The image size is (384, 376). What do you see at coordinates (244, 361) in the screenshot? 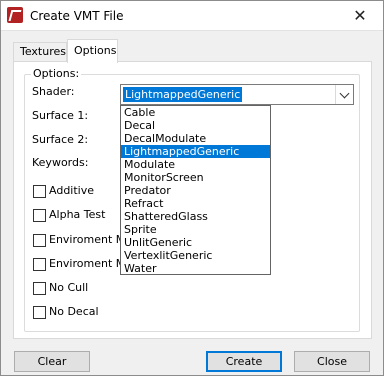
I see `create-button: Create` at bounding box center [244, 361].